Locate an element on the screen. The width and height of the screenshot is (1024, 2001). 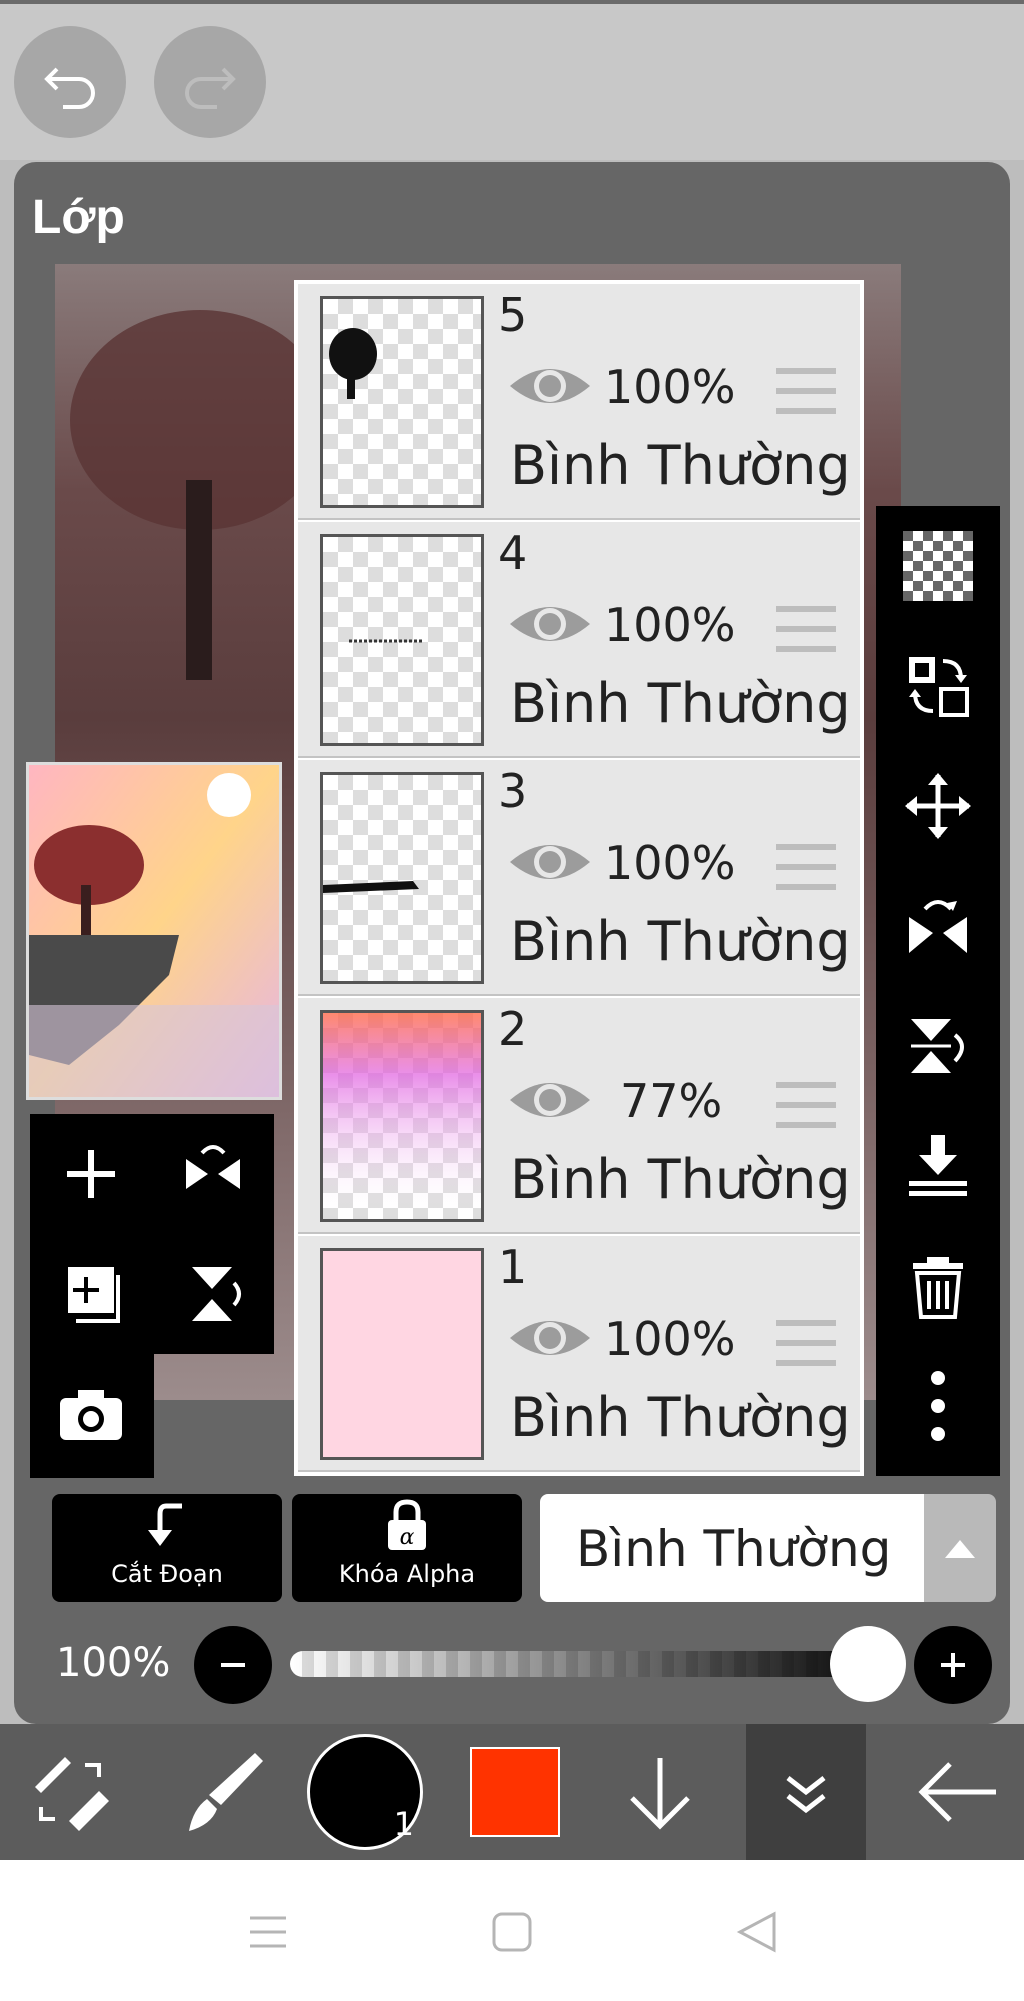
rotate-icon is located at coordinates (937, 1046).